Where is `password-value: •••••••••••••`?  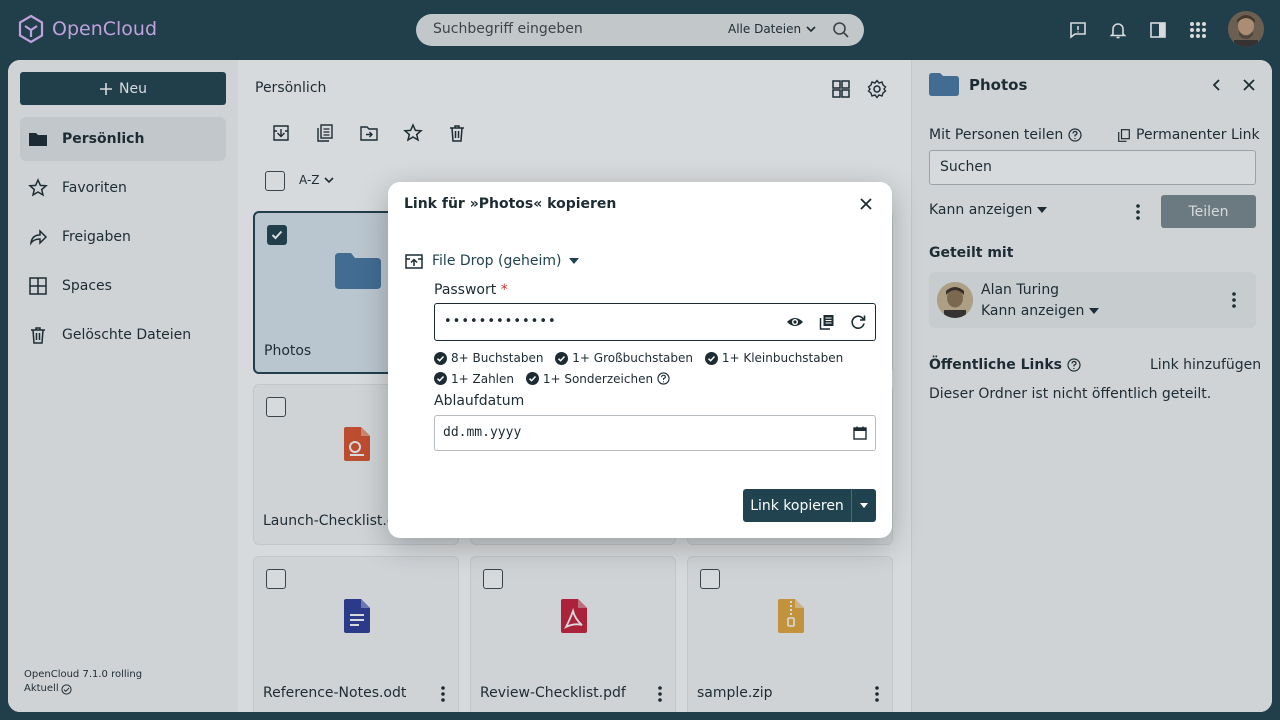 password-value: ••••••••••••• is located at coordinates (500, 321).